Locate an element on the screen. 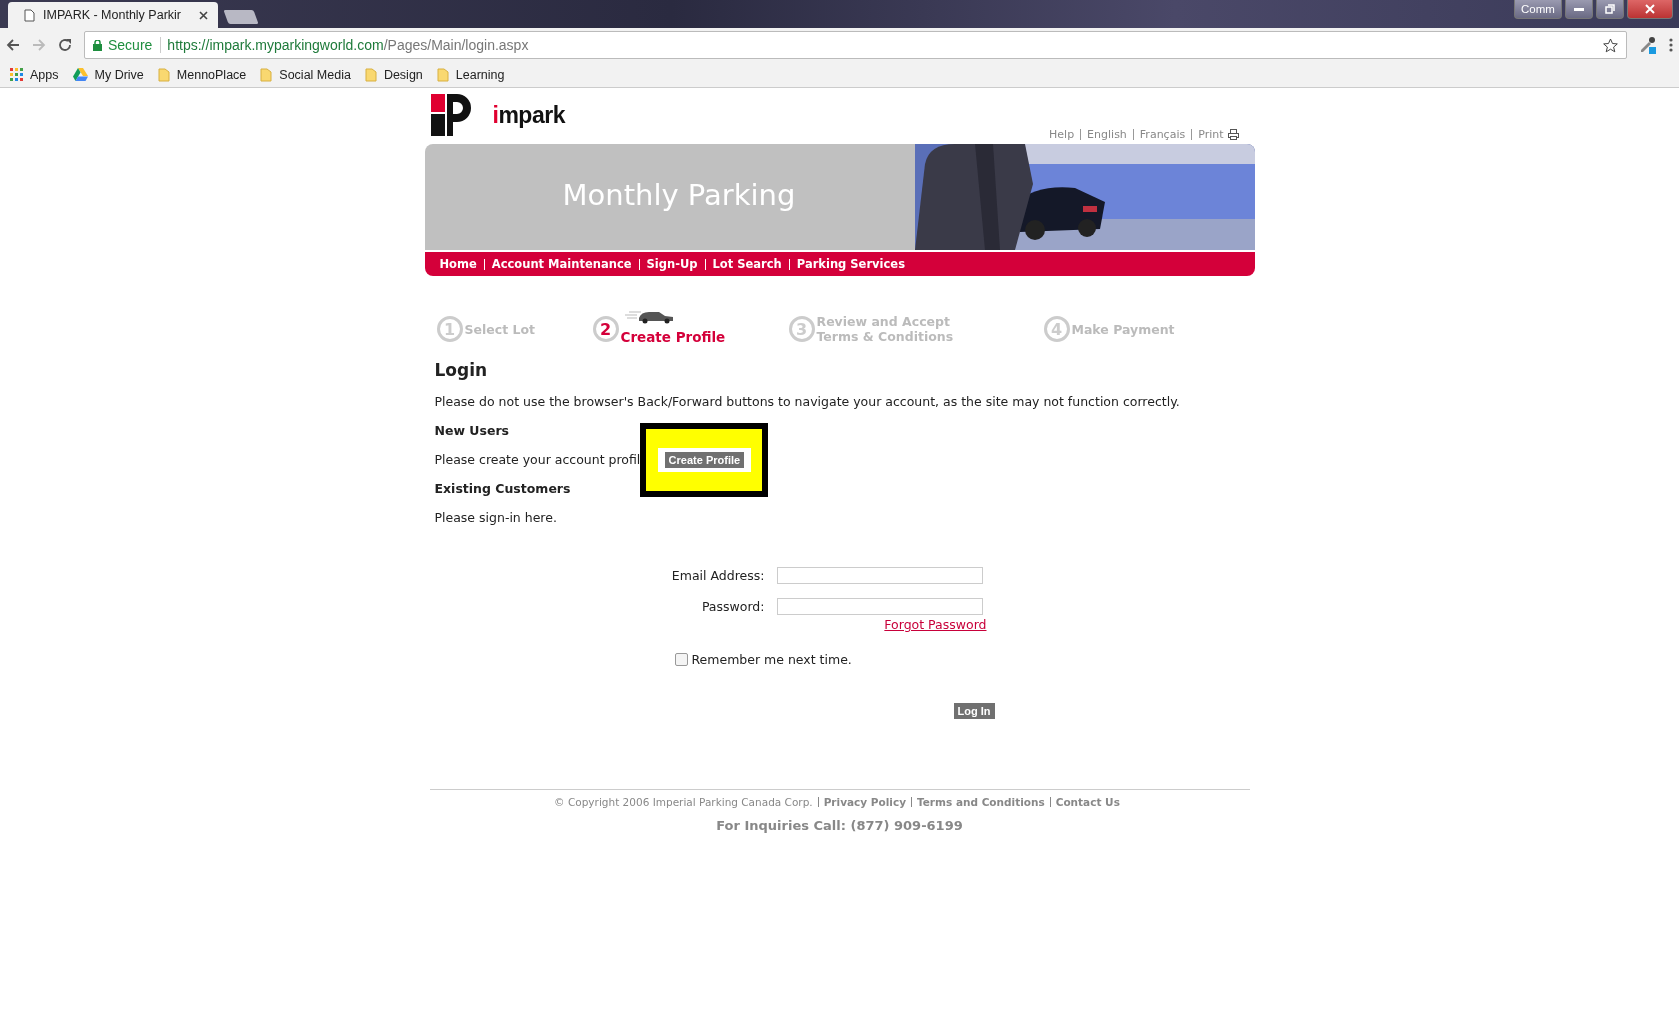 This screenshot has width=1679, height=1009. logo-mark-icon is located at coordinates (451, 115).